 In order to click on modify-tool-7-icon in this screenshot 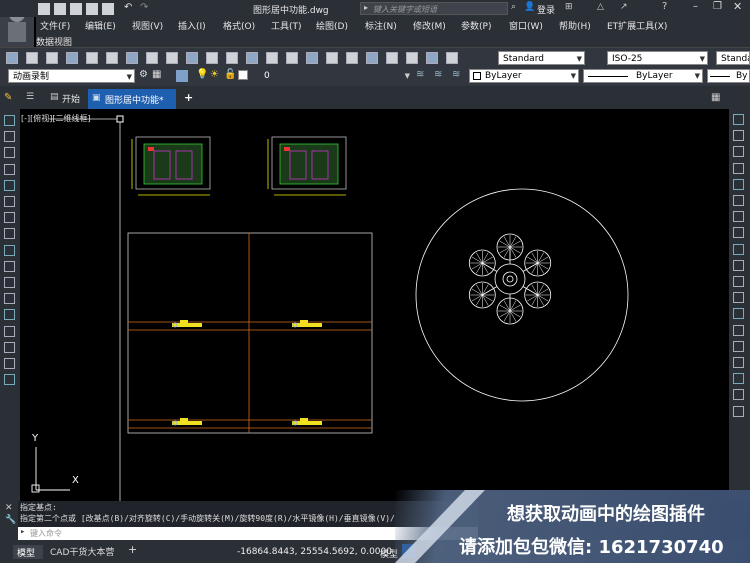, I will do `click(738, 217)`.